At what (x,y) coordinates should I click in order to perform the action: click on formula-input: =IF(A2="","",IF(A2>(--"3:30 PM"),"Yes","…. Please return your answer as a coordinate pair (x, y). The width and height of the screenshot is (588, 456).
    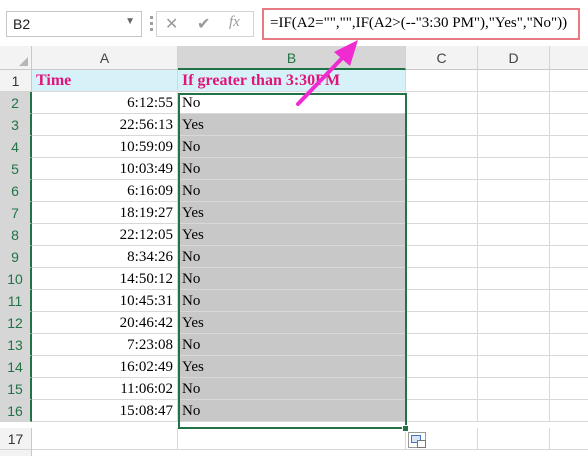
    Looking at the image, I should click on (421, 24).